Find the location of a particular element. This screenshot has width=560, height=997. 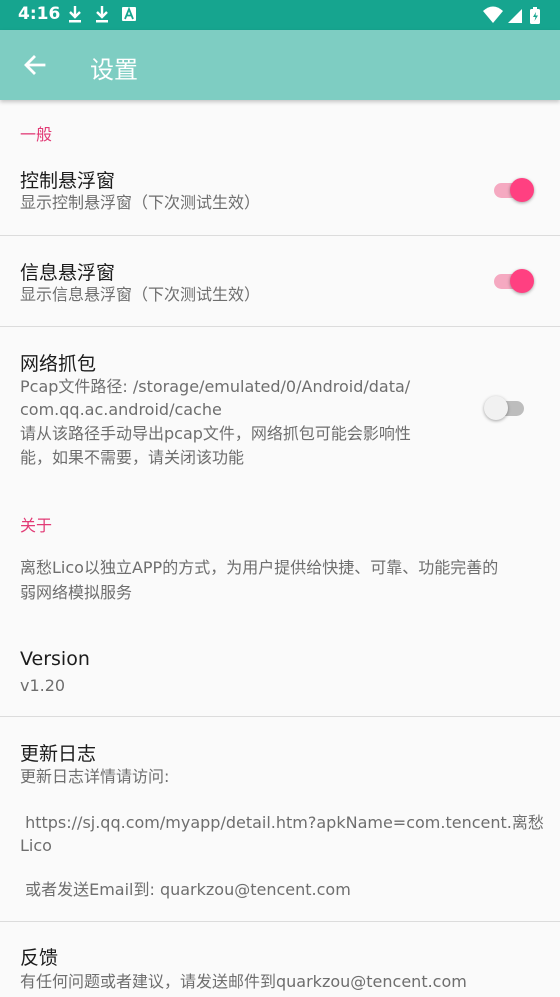

control-float-switch is located at coordinates (514, 190).